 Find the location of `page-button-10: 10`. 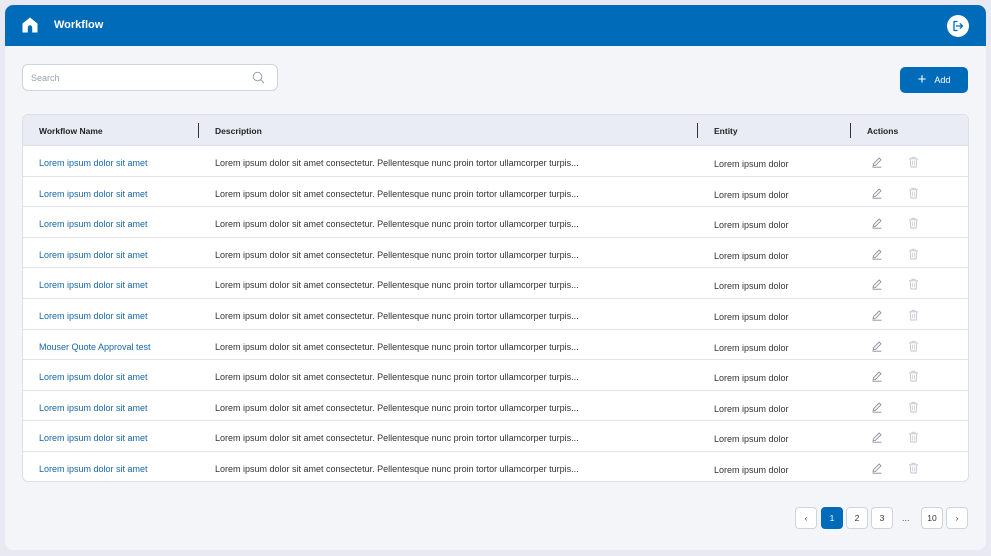

page-button-10: 10 is located at coordinates (932, 518).